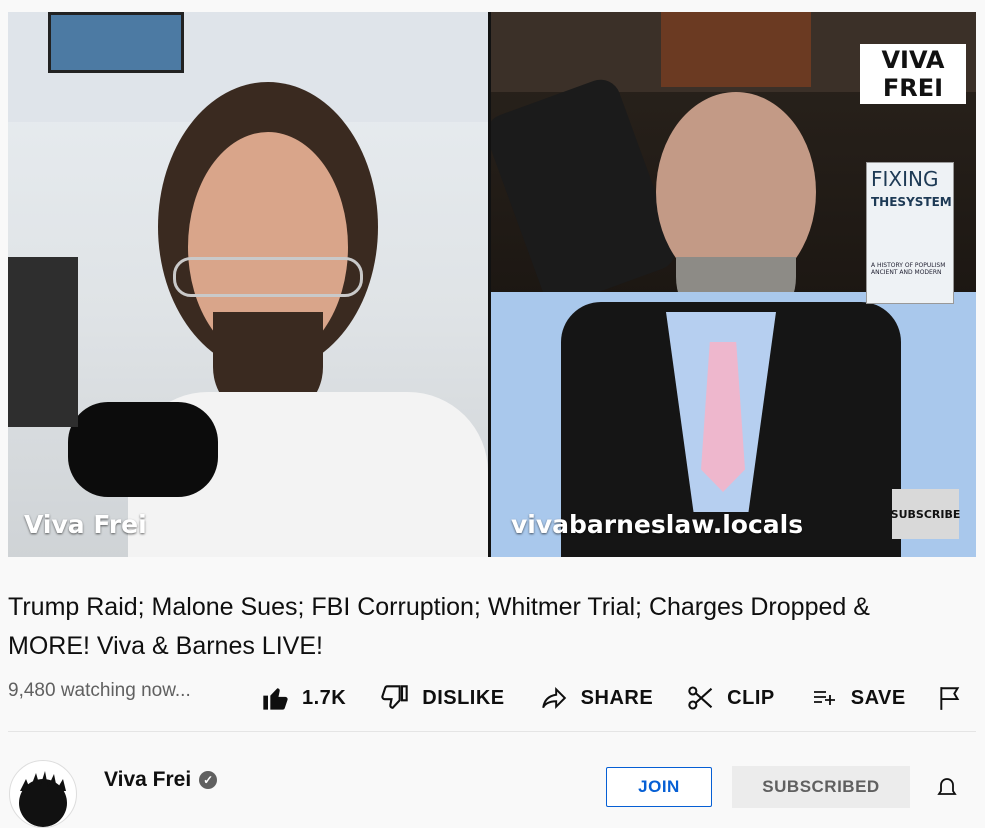 Image resolution: width=985 pixels, height=828 pixels. Describe the element at coordinates (85, 524) in the screenshot. I see `left-name-overlay: Viva Frei` at that location.